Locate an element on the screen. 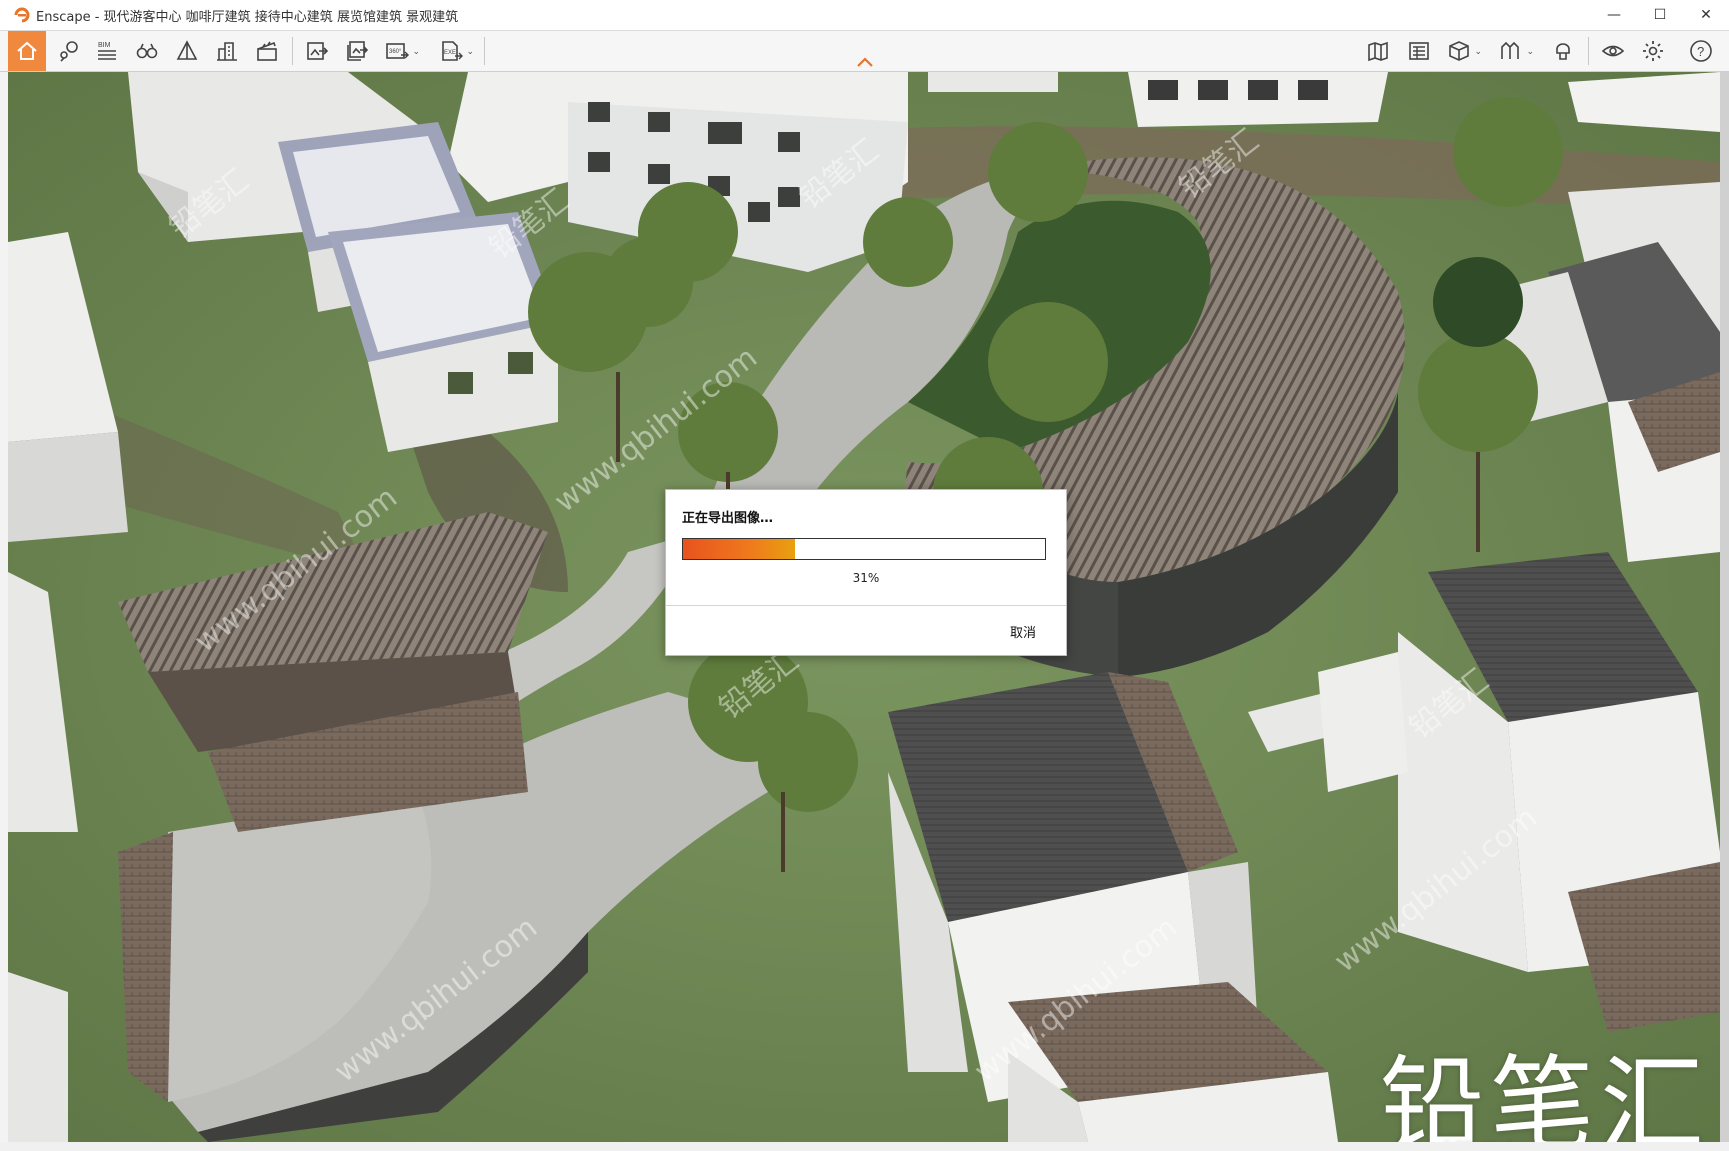 This screenshot has height=1151, width=1729. location-pins-icon is located at coordinates (69, 51).